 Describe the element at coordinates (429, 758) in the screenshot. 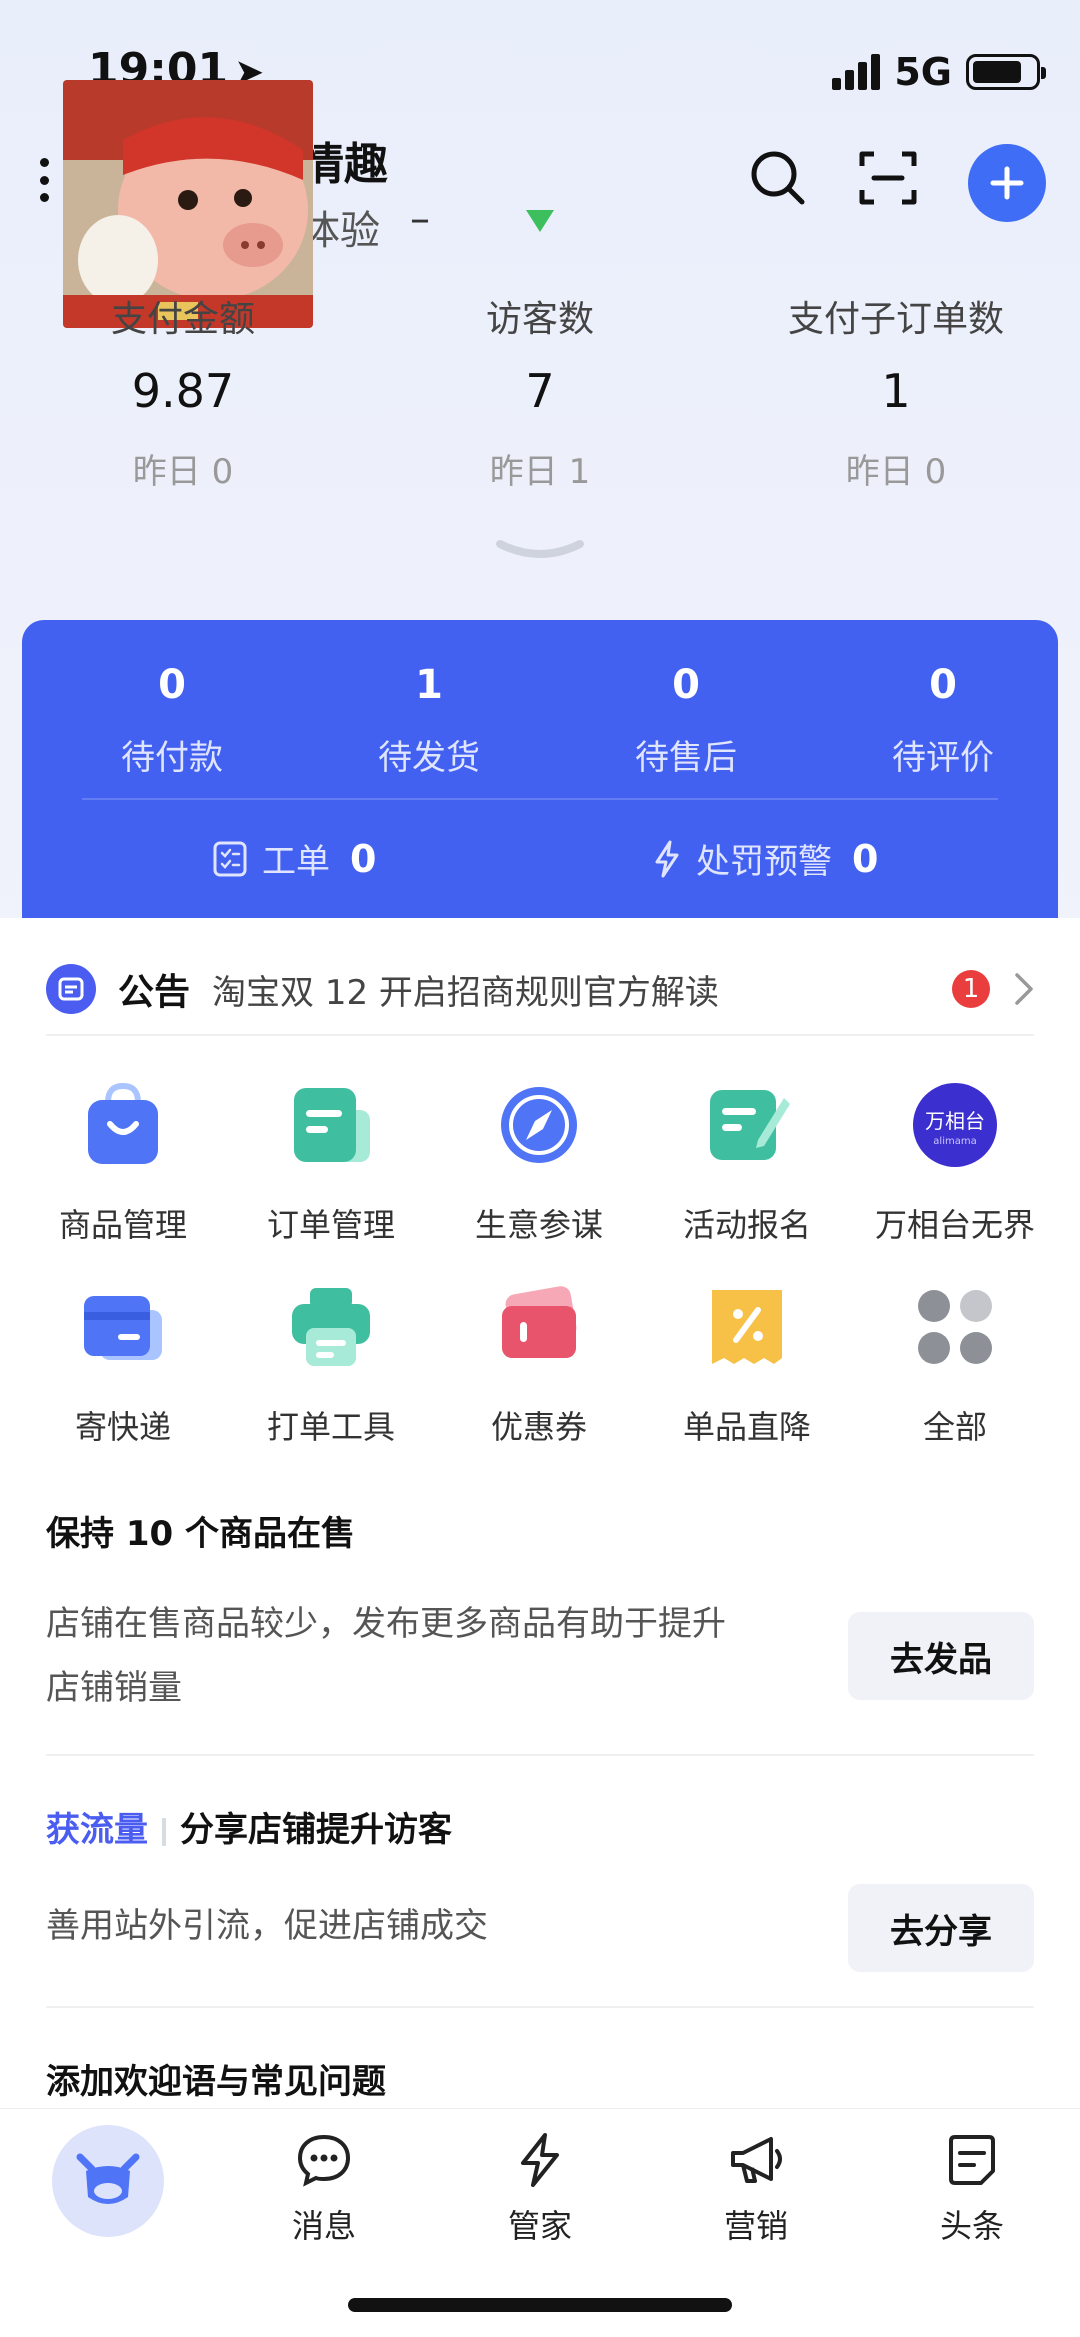

I see `order-label: 待发货` at that location.